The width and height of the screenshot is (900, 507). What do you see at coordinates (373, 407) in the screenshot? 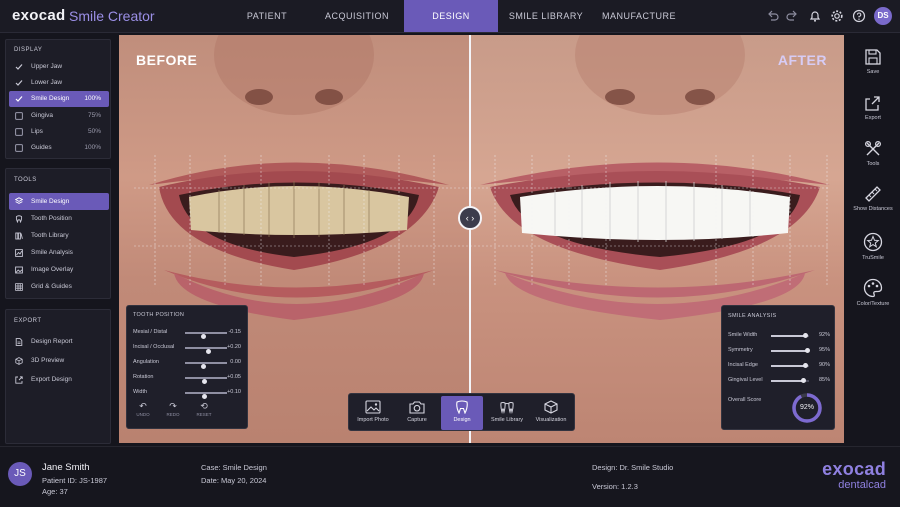
I see `image-icon` at bounding box center [373, 407].